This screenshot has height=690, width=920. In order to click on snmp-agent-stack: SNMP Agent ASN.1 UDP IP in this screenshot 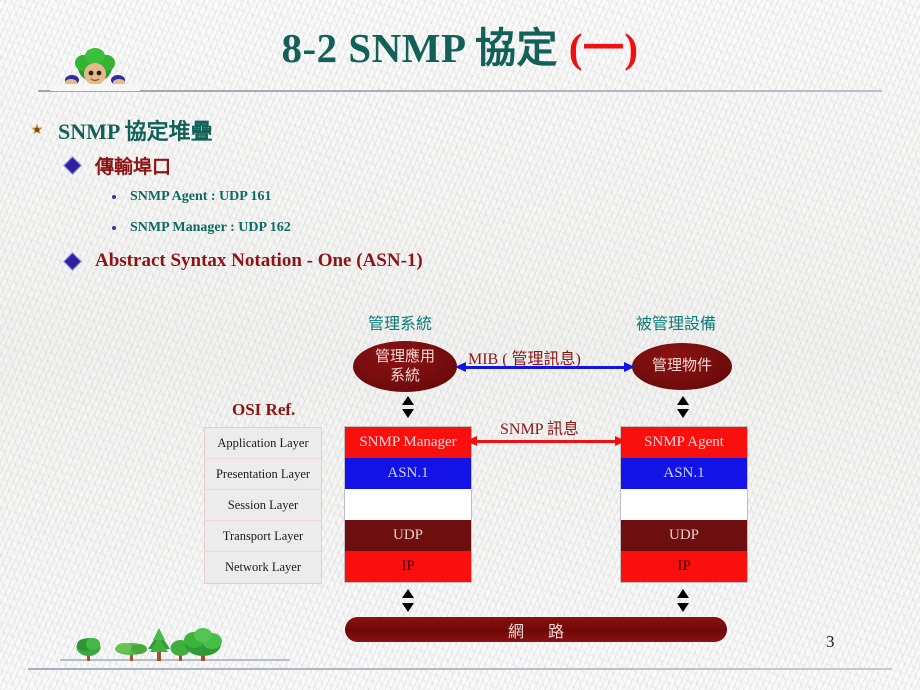, I will do `click(684, 504)`.